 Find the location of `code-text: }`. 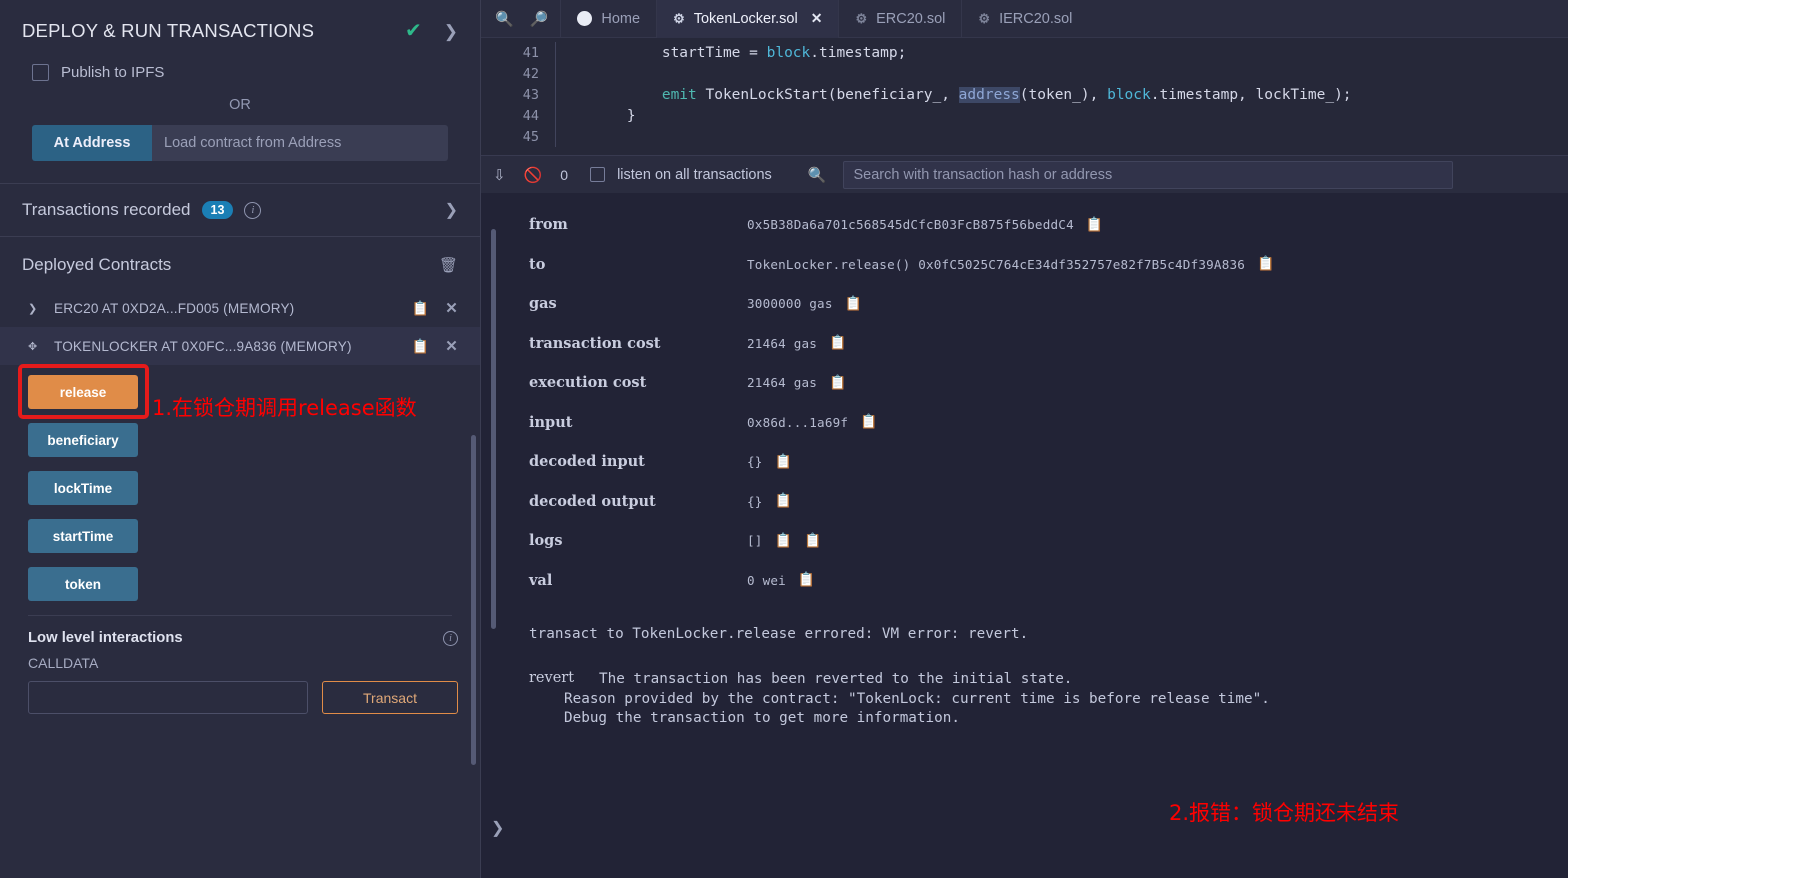

code-text: } is located at coordinates (614, 116).